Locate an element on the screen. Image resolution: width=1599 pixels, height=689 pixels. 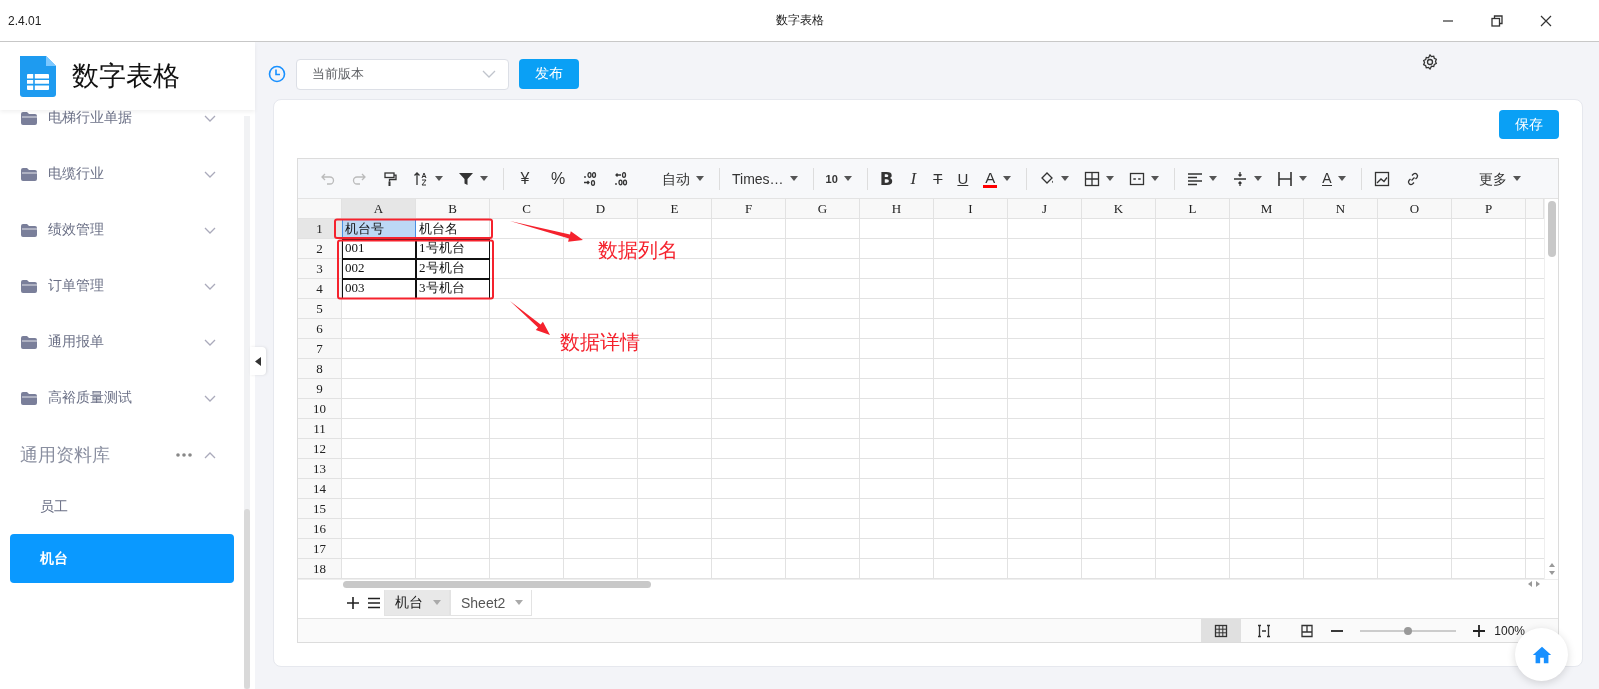
slider-thumb is located at coordinates (1408, 630).